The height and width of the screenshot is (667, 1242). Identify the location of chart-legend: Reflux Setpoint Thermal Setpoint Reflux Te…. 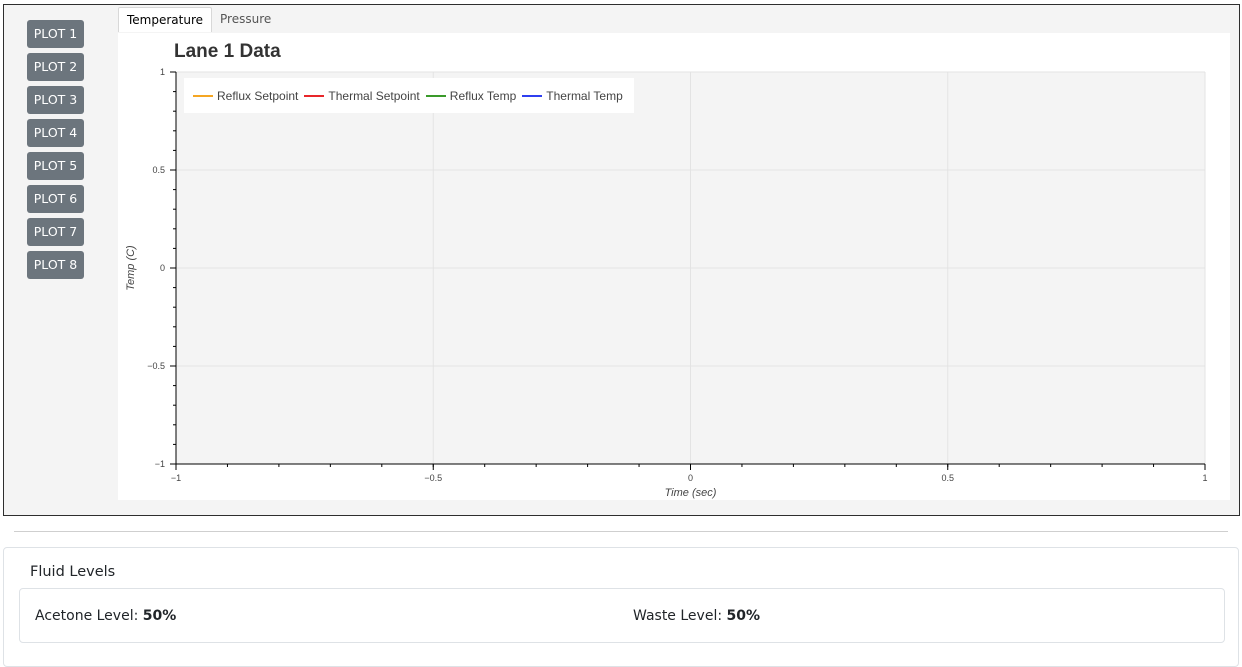
(409, 95).